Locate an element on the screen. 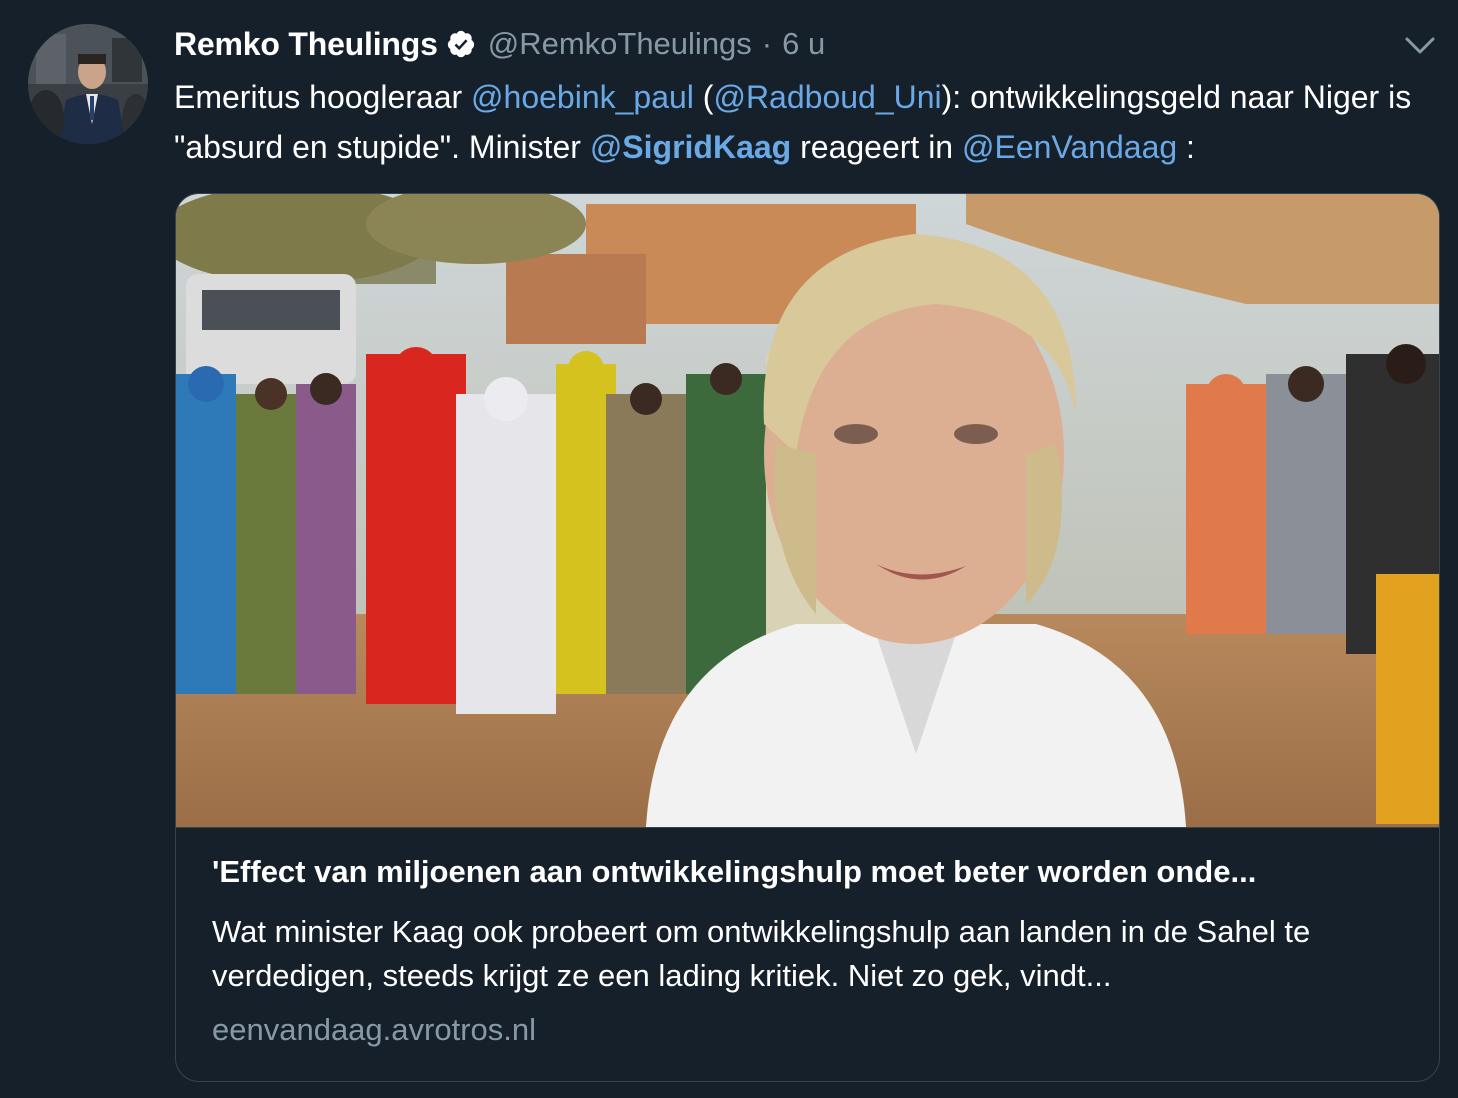 The height and width of the screenshot is (1098, 1458). mention-hoebink-paul: @hoebink_paul is located at coordinates (582, 97).